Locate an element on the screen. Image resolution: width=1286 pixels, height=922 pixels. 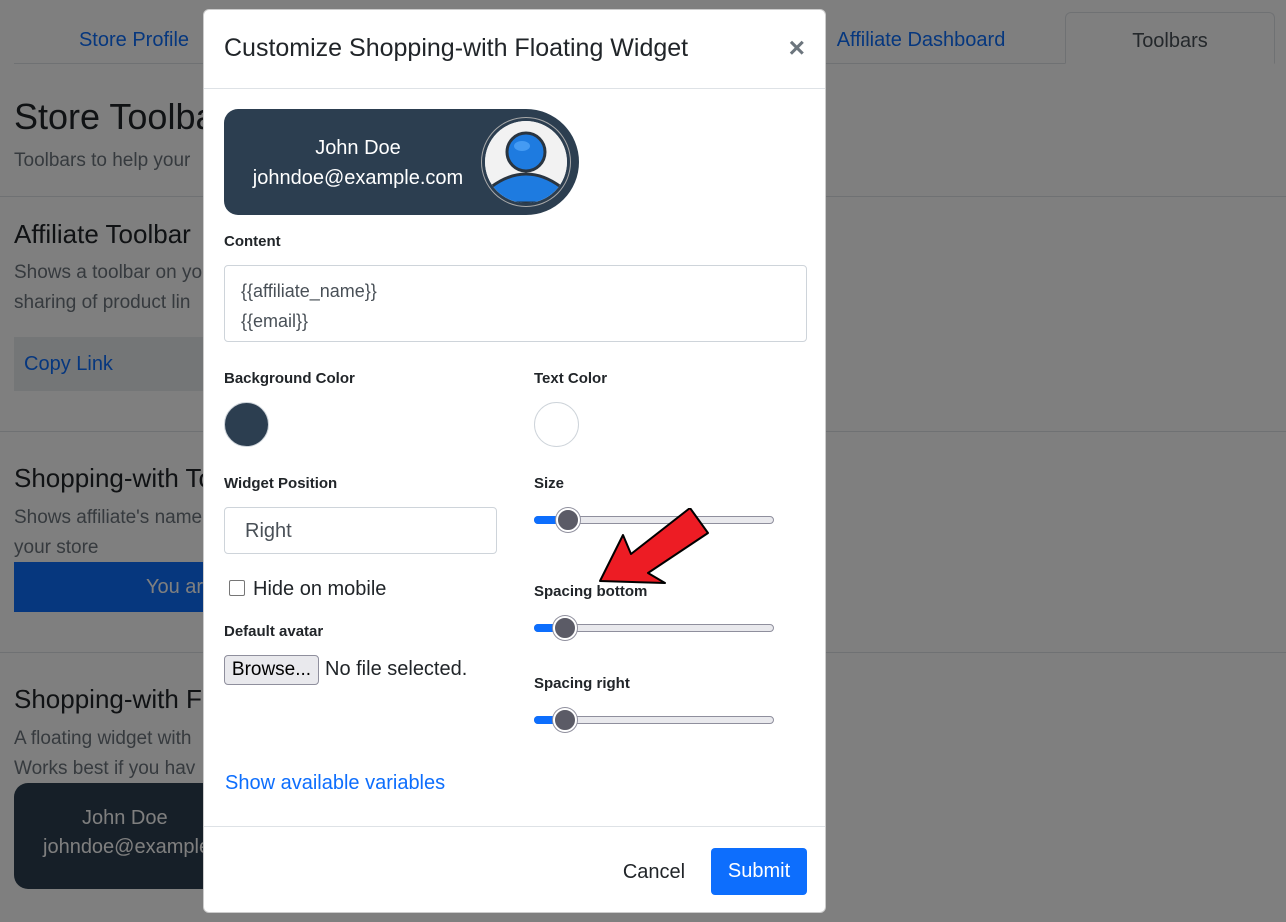
hide-on-mobile-label: Hide on mobile is located at coordinates (320, 589).